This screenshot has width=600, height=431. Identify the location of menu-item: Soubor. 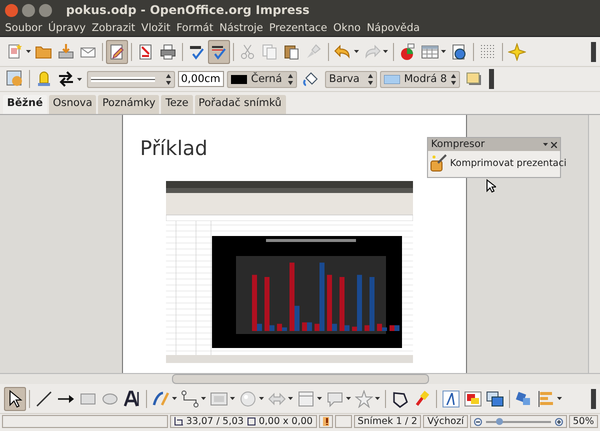
(24, 28).